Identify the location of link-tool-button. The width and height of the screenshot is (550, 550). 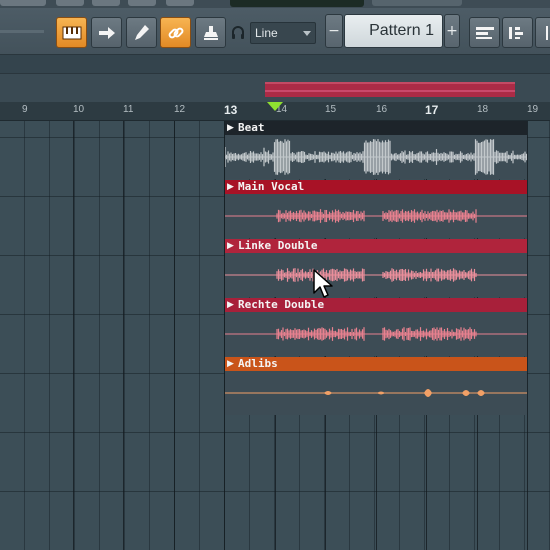
(175, 32).